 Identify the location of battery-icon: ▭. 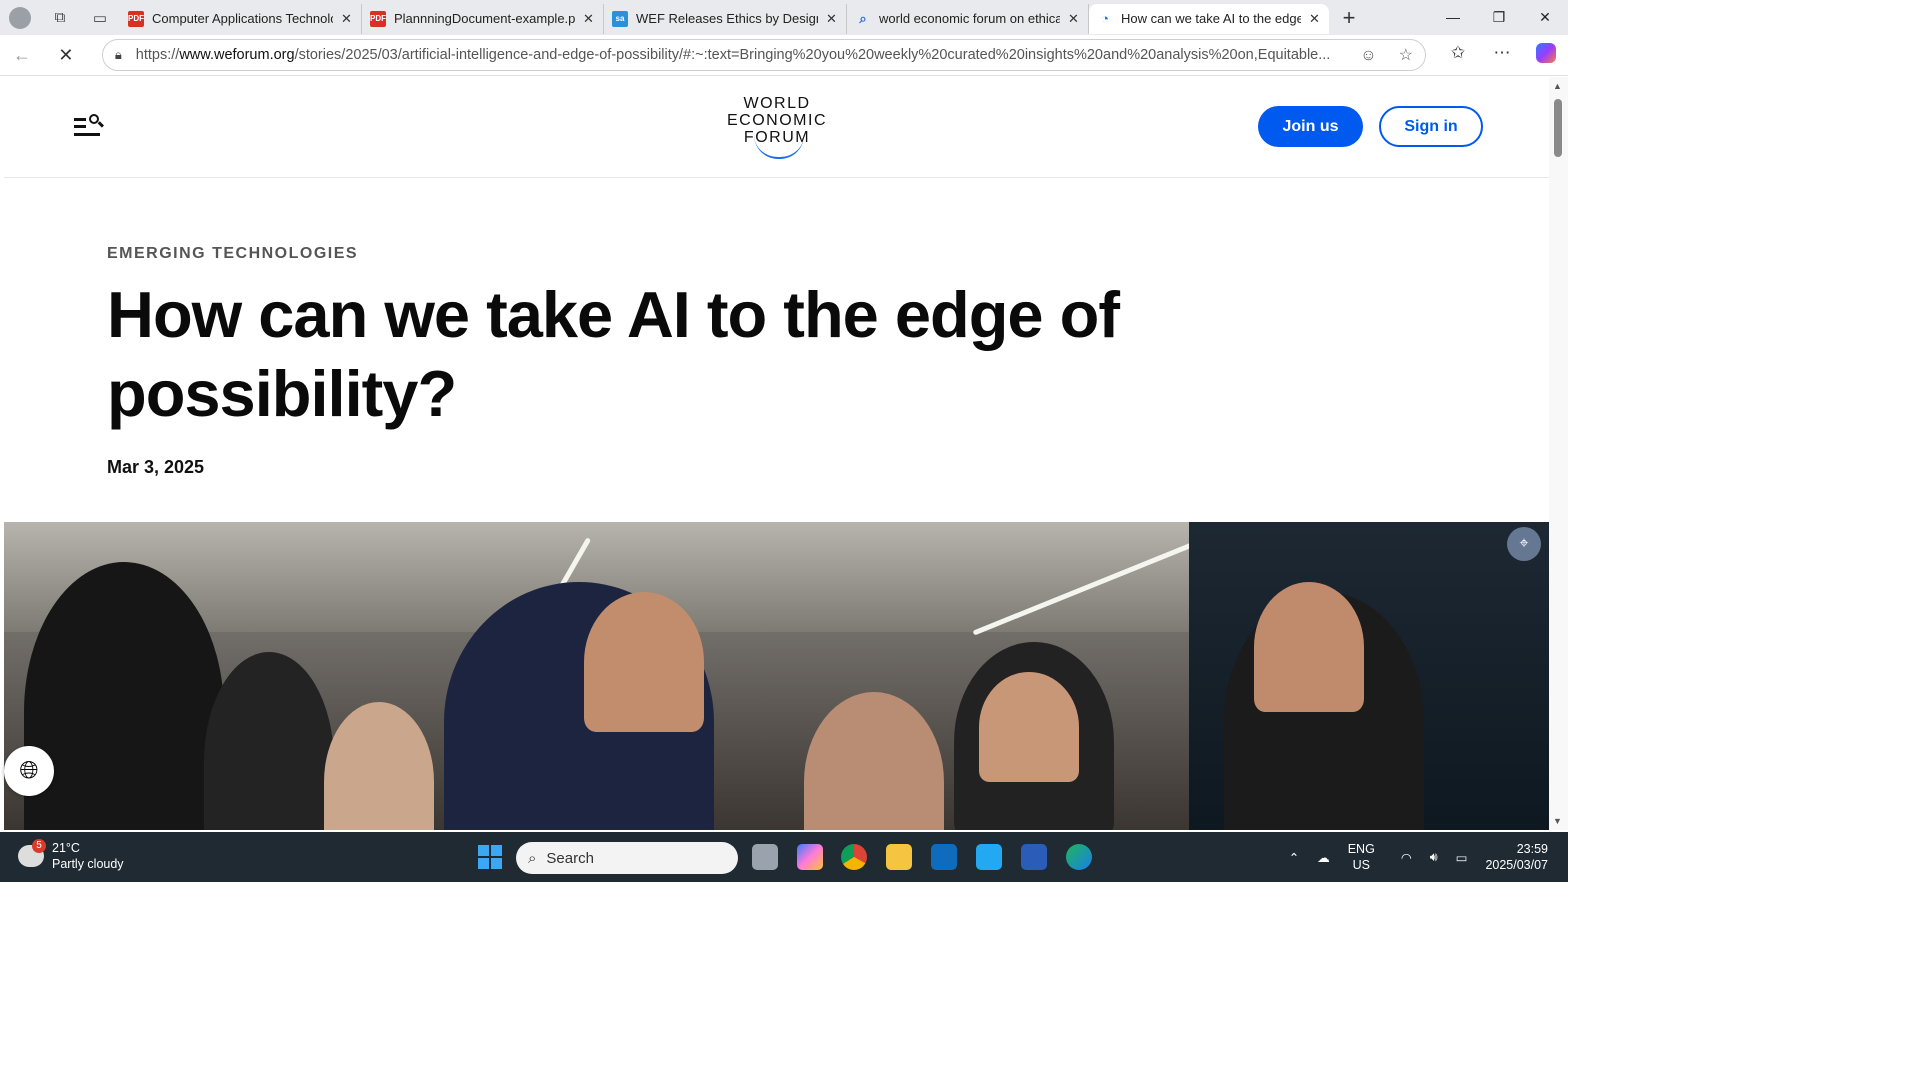
(1462, 857).